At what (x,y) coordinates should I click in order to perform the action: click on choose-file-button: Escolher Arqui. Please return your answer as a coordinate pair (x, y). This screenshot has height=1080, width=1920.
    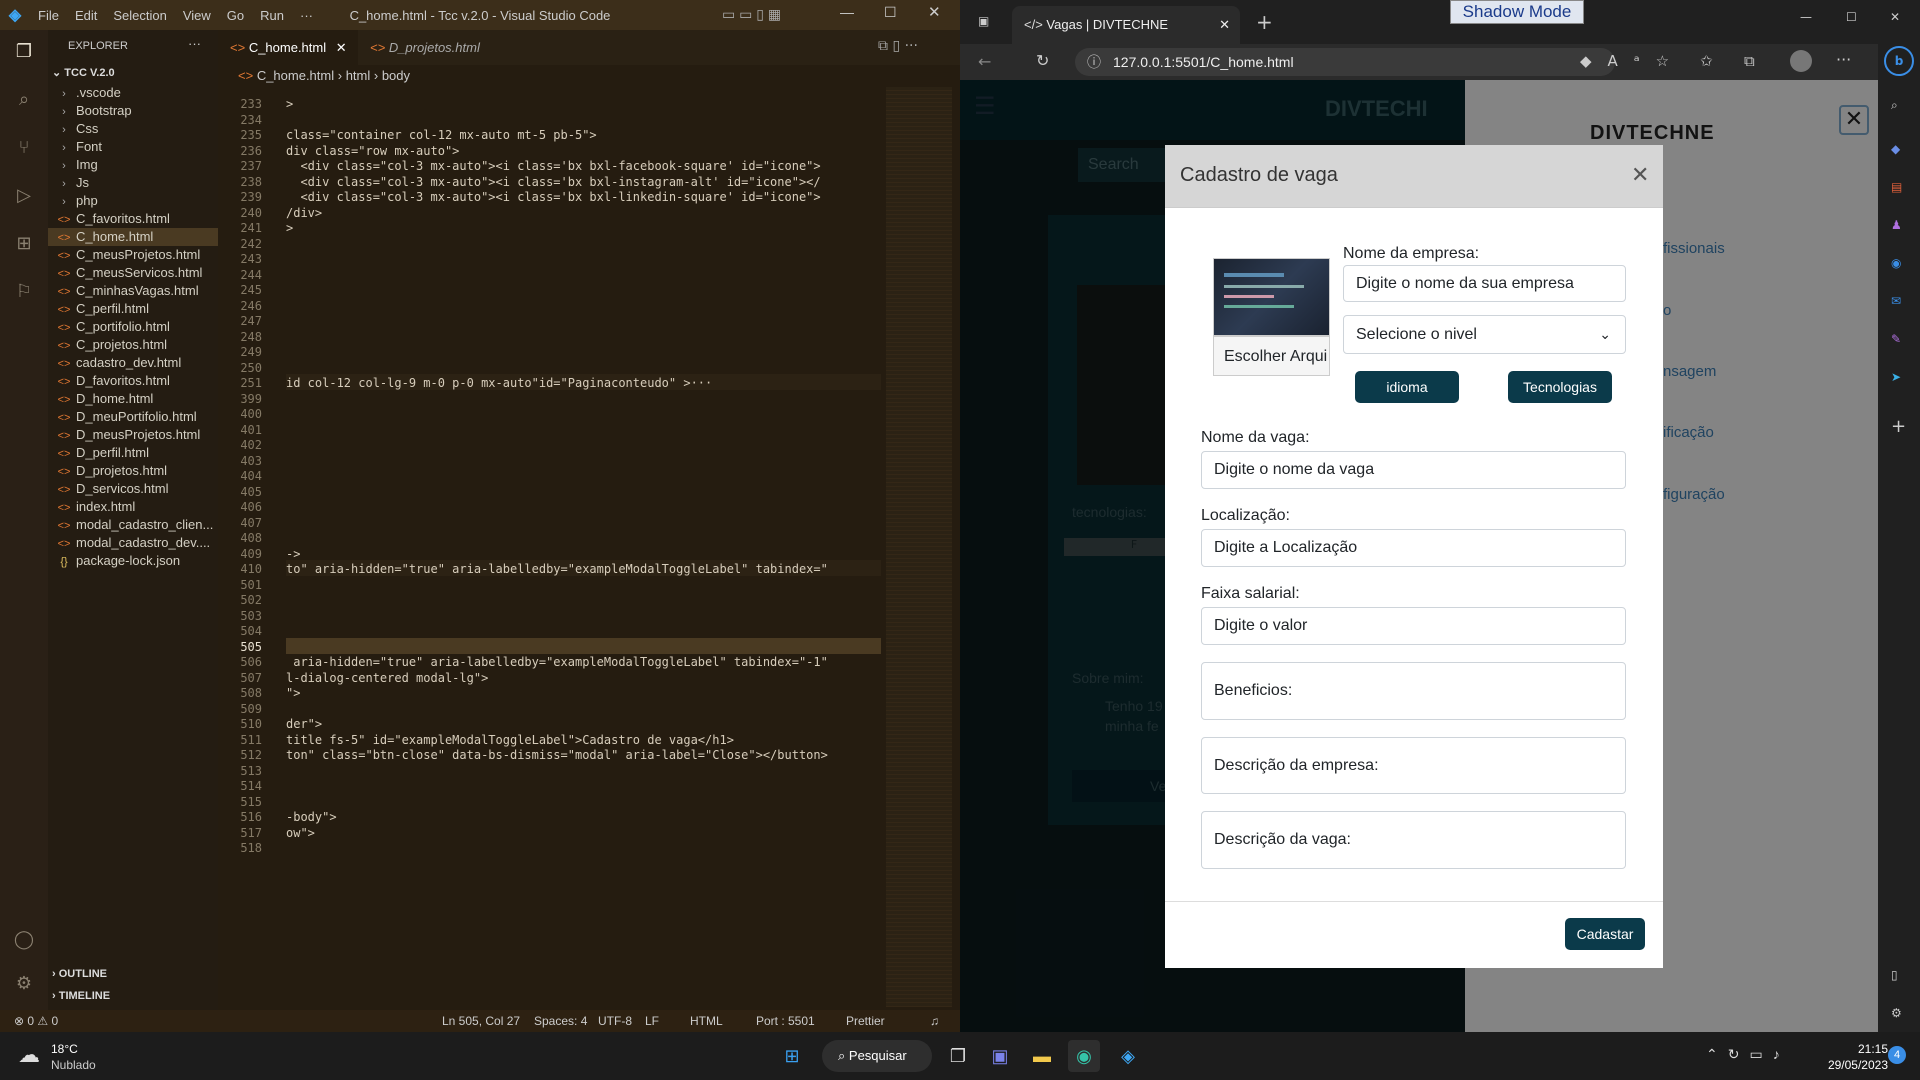
    Looking at the image, I should click on (1271, 356).